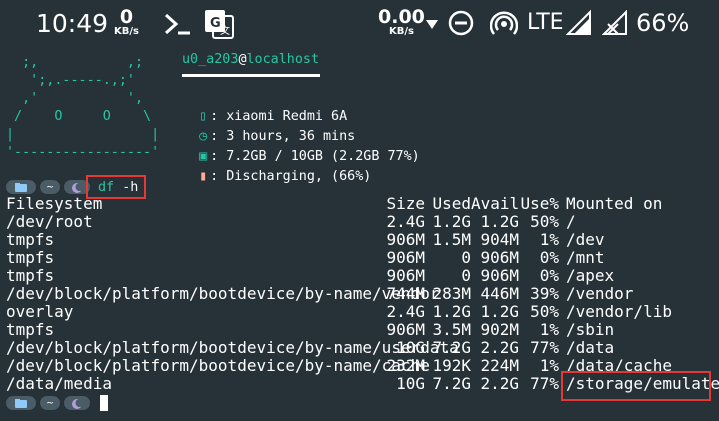 The height and width of the screenshot is (421, 719). What do you see at coordinates (614, 203) in the screenshot?
I see `header-mounted-on: Mounted on` at bounding box center [614, 203].